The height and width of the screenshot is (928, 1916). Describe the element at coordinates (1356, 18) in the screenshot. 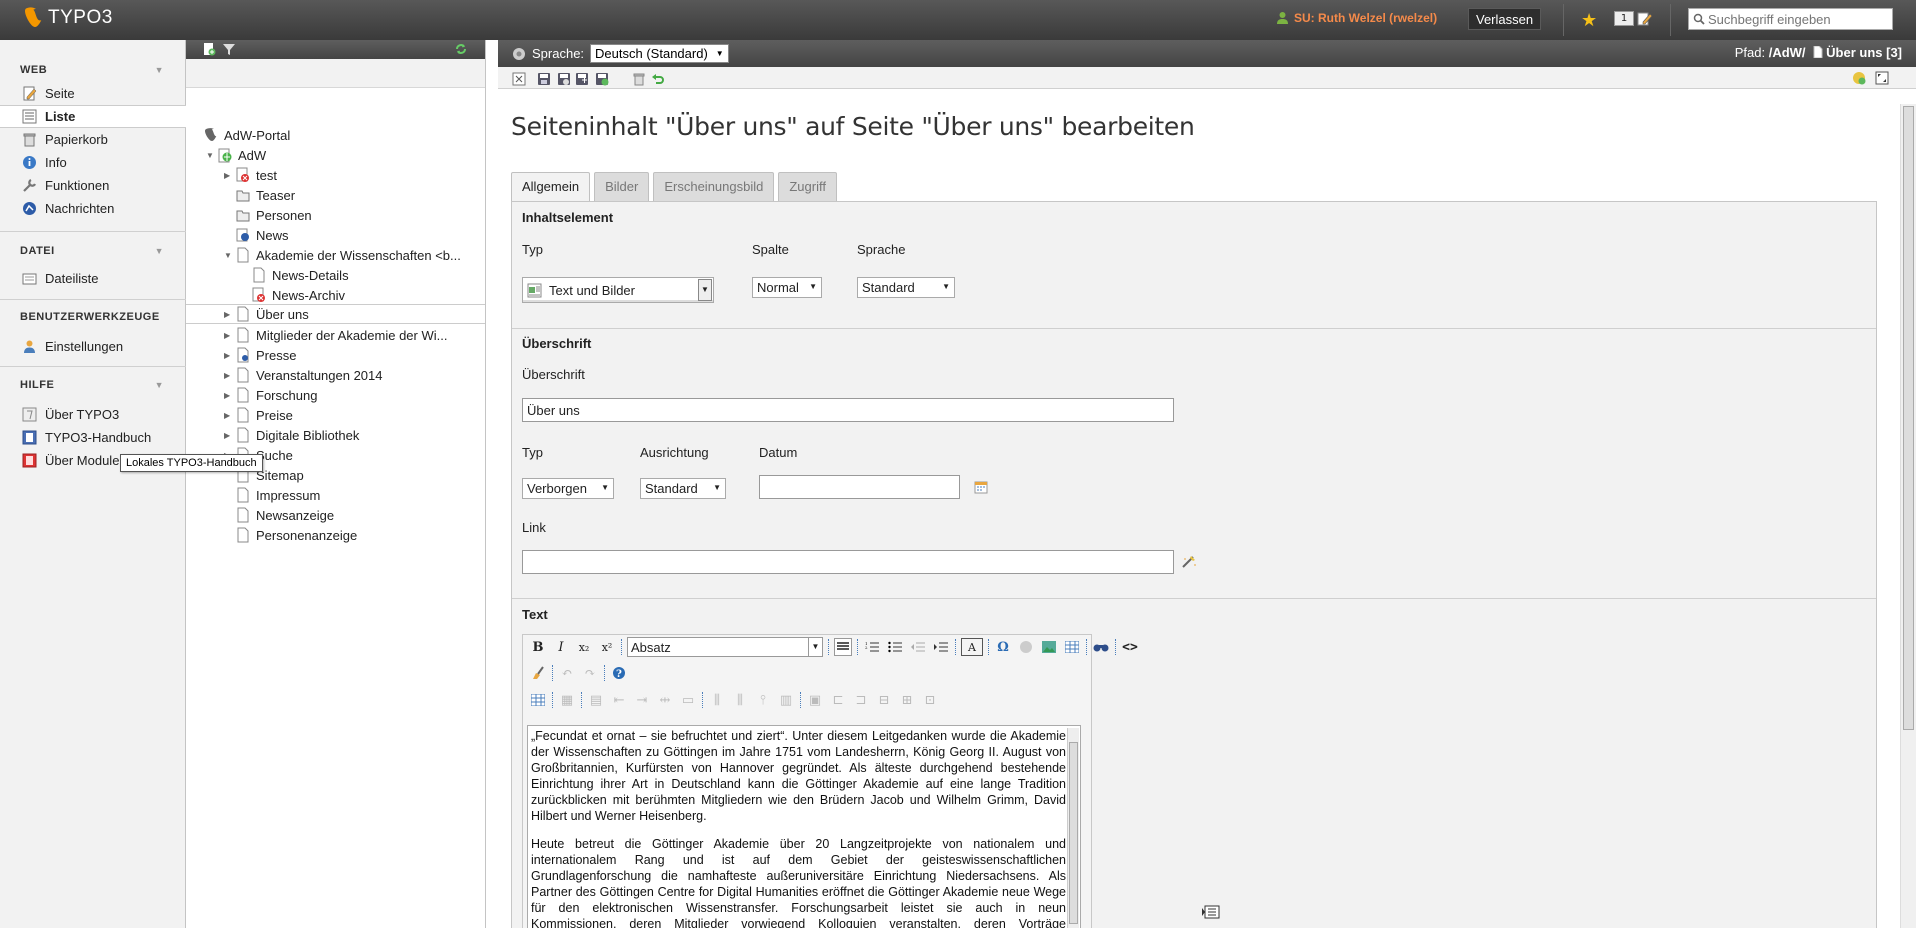

I see `switch-user-label: SU: Ruth Welzel (rwelzel)` at that location.